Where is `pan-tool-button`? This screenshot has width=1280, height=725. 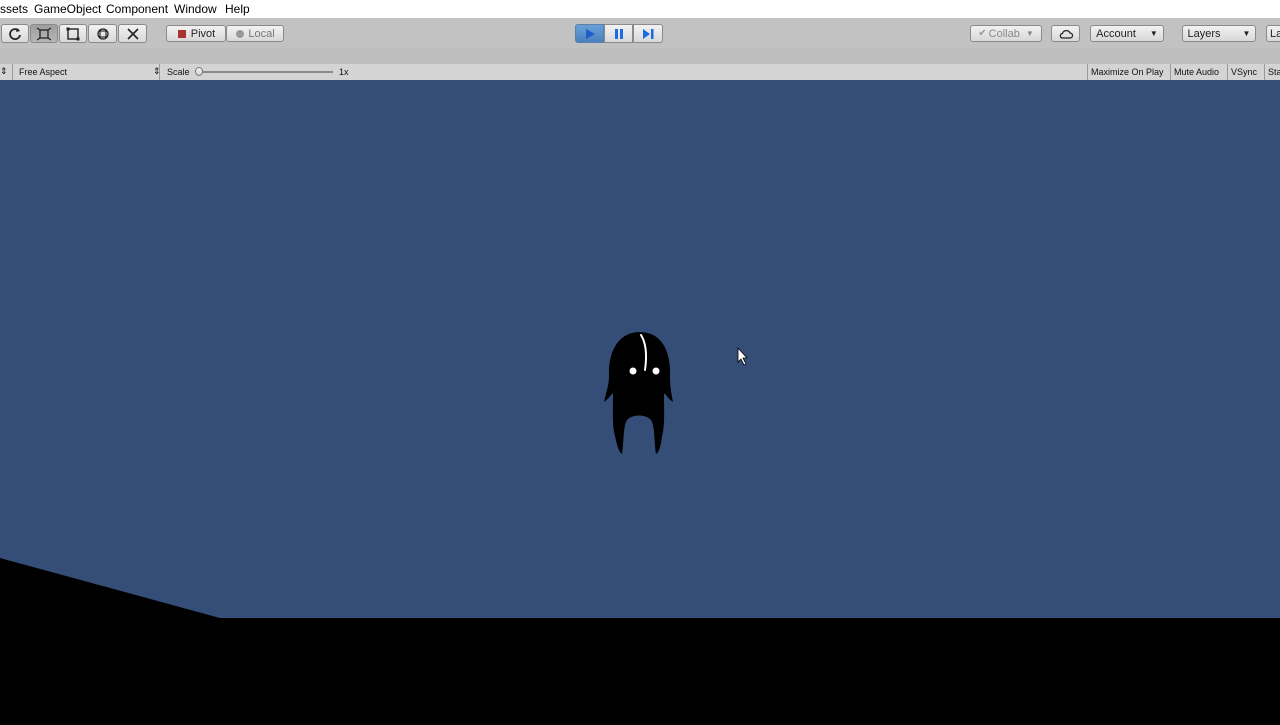
pan-tool-button is located at coordinates (15, 33).